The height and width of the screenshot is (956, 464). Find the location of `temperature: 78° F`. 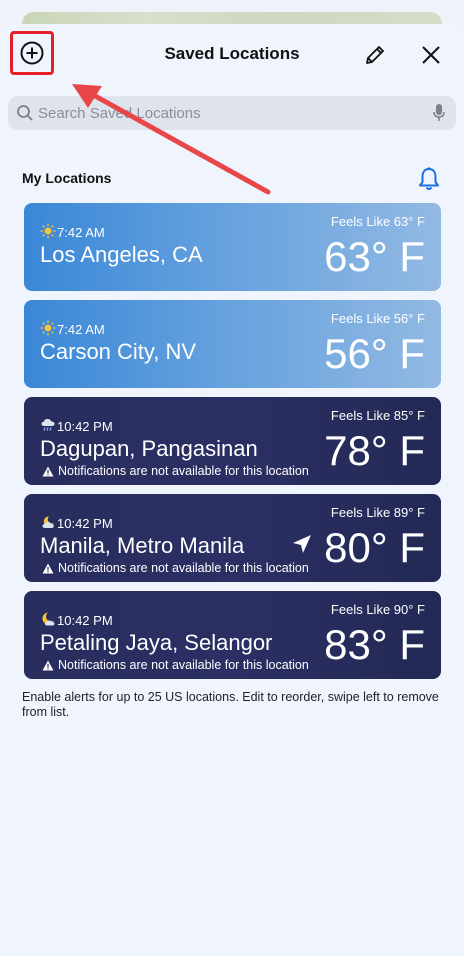

temperature: 78° F is located at coordinates (374, 450).